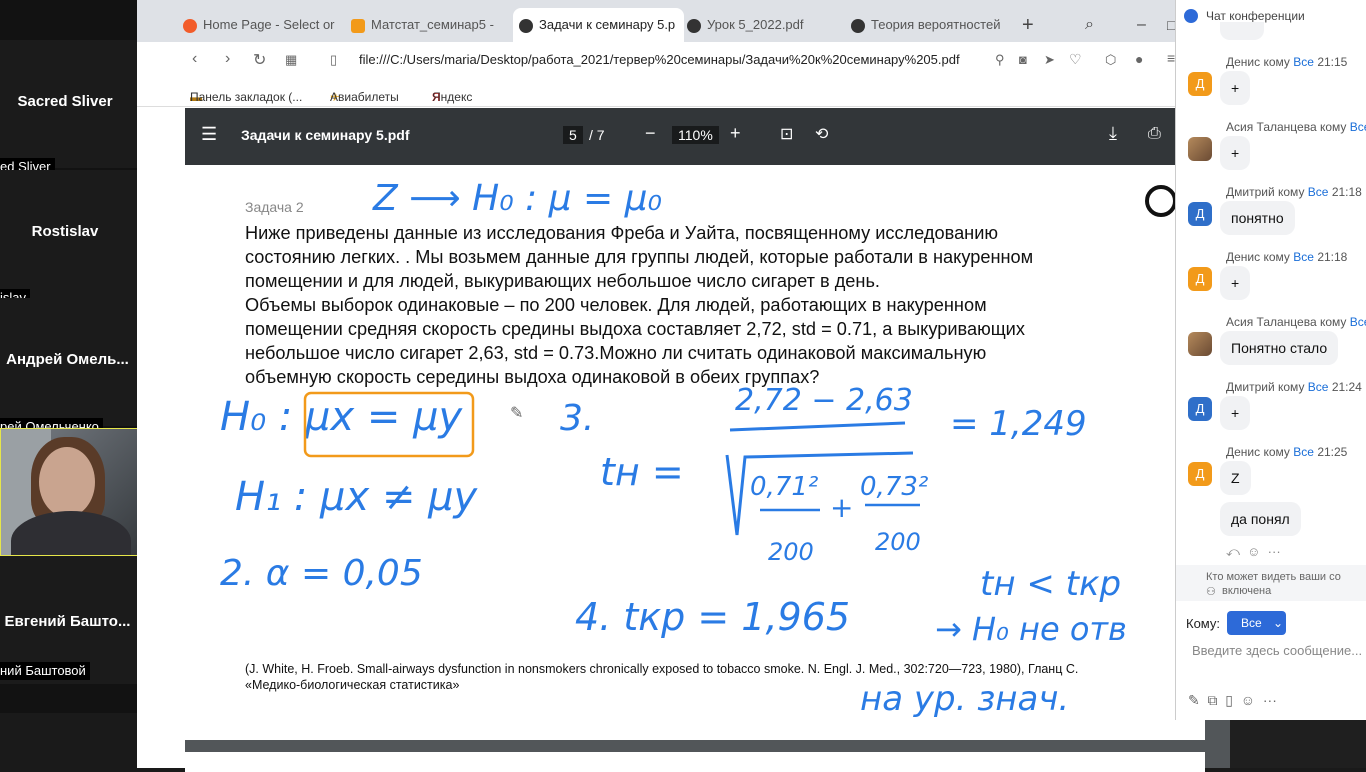 This screenshot has width=1366, height=772. I want to click on camera-icon: ◙, so click(1023, 59).